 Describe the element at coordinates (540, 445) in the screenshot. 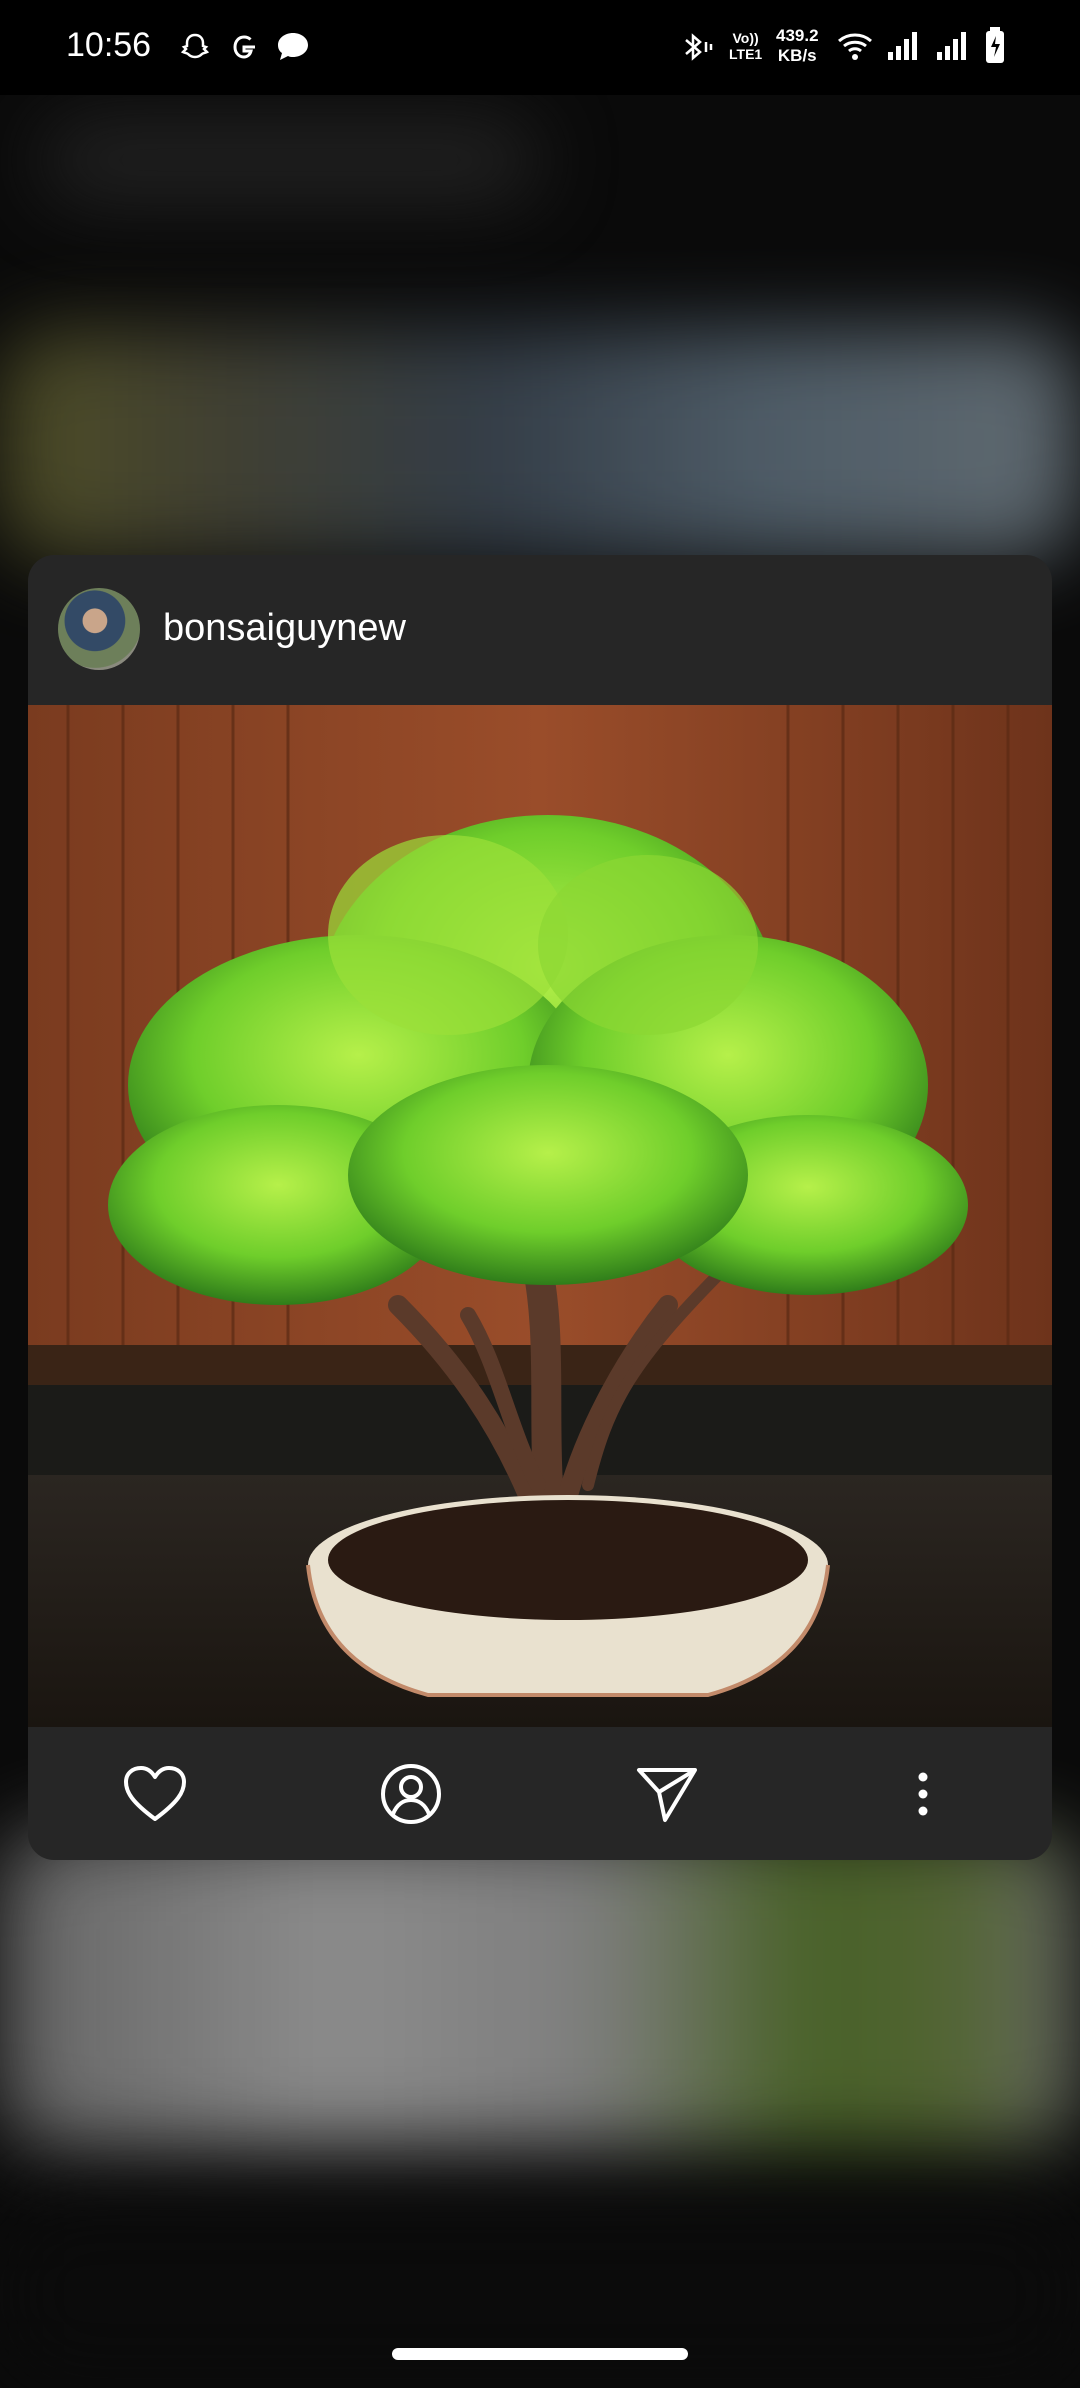

I see `blurred-post-image` at that location.